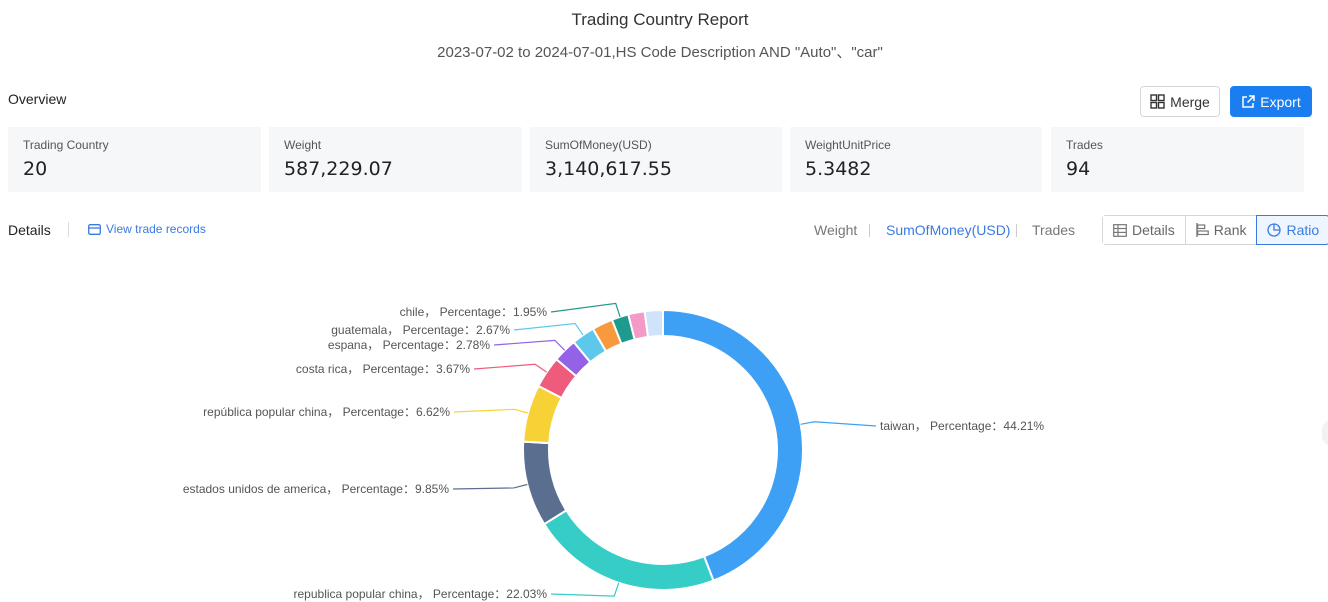 Image resolution: width=1328 pixels, height=602 pixels. What do you see at coordinates (1280, 101) in the screenshot?
I see `export-label: Export` at bounding box center [1280, 101].